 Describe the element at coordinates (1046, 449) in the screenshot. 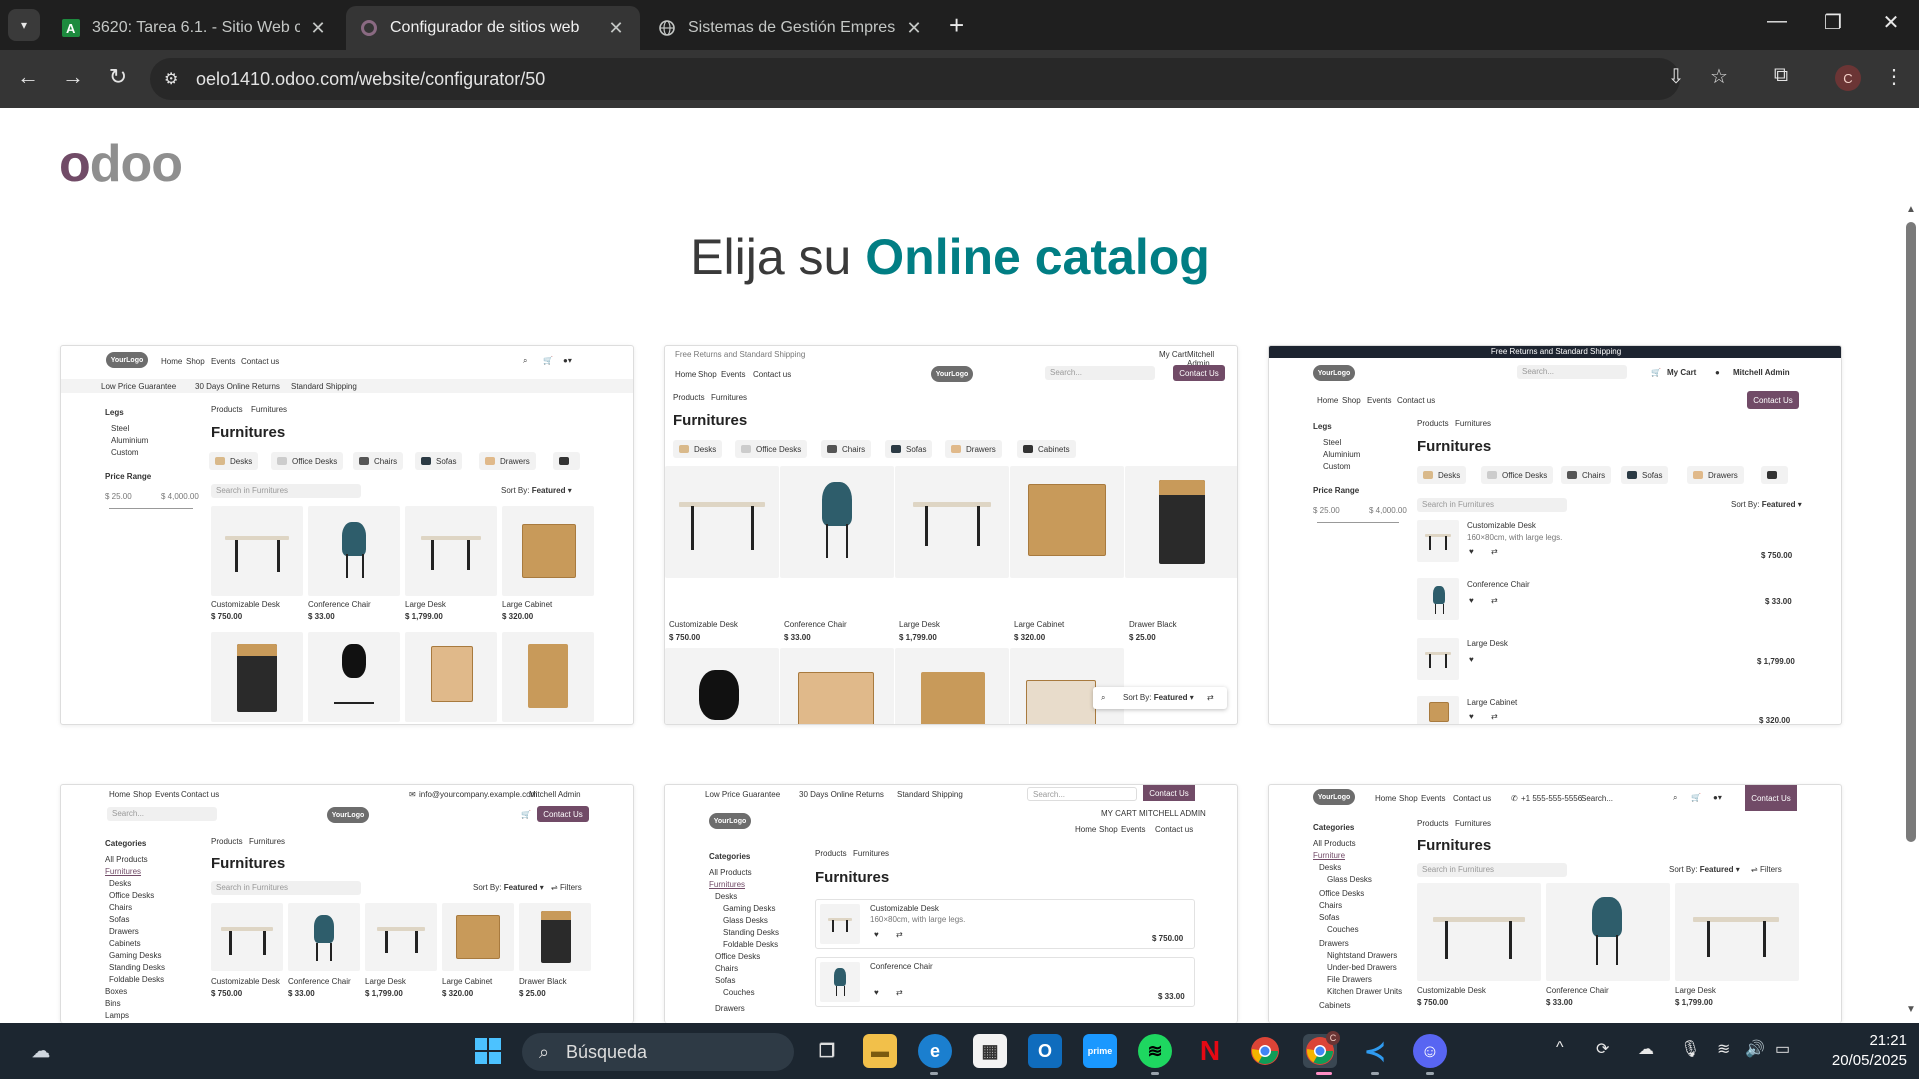

I see `category-pill: Cabinets` at that location.